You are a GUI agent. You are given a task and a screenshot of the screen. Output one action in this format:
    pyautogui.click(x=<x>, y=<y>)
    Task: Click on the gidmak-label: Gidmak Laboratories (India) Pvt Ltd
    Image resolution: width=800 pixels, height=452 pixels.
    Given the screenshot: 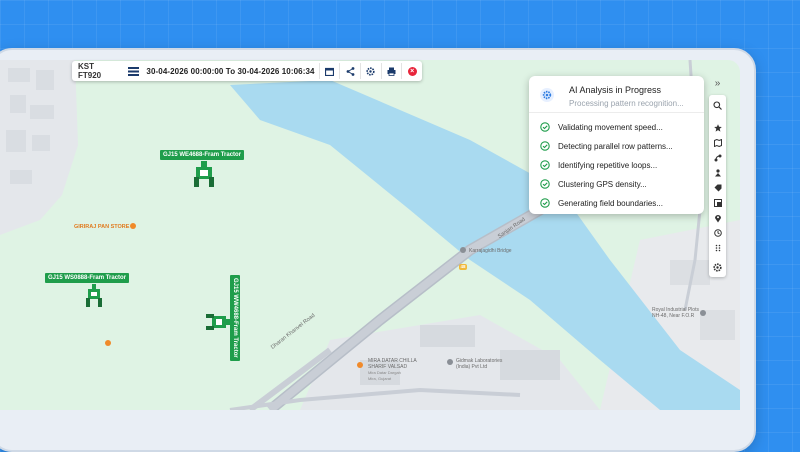 What is the action you would take?
    pyautogui.click(x=479, y=364)
    